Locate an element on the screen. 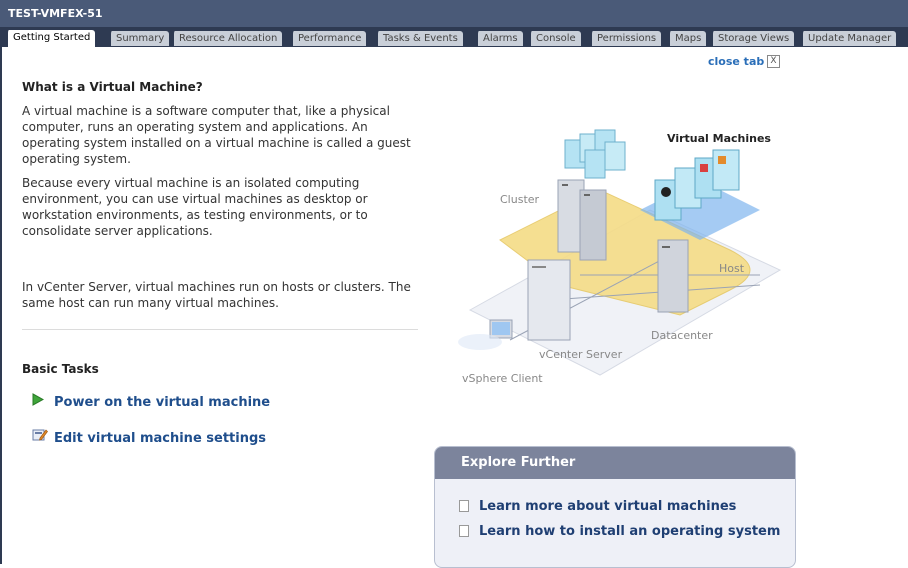  tab-alarms: Alarms is located at coordinates (499, 38).